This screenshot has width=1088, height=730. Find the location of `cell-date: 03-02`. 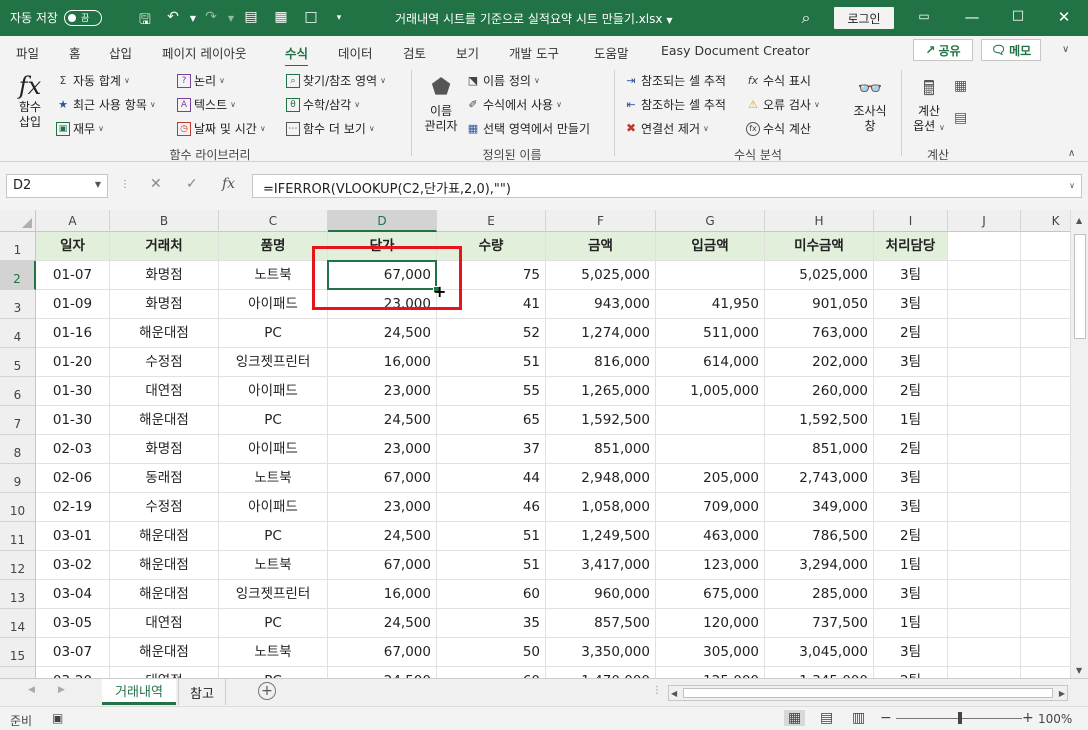

cell-date: 03-02 is located at coordinates (73, 565).